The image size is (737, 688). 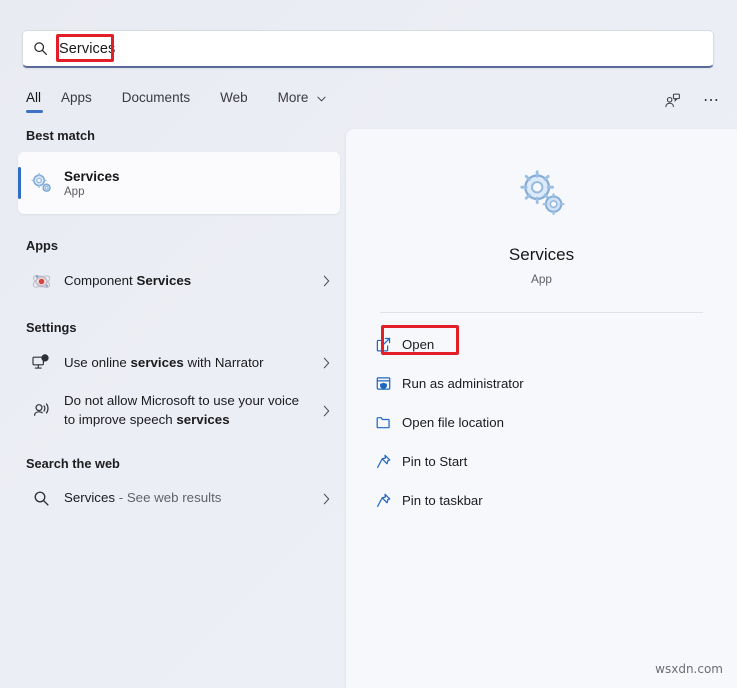 I want to click on header-tools: ⋯, so click(x=690, y=101).